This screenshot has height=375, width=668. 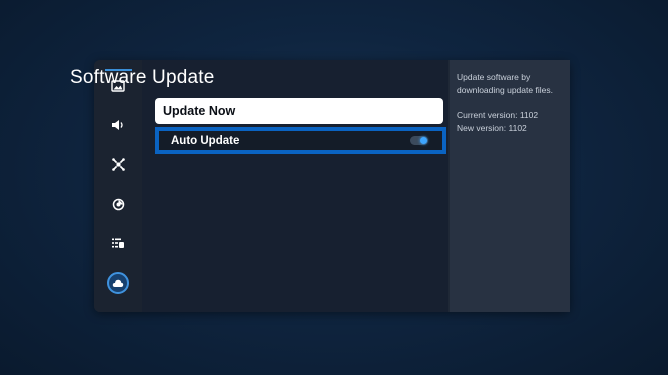 What do you see at coordinates (199, 111) in the screenshot?
I see `update-now-label: Update Now` at bounding box center [199, 111].